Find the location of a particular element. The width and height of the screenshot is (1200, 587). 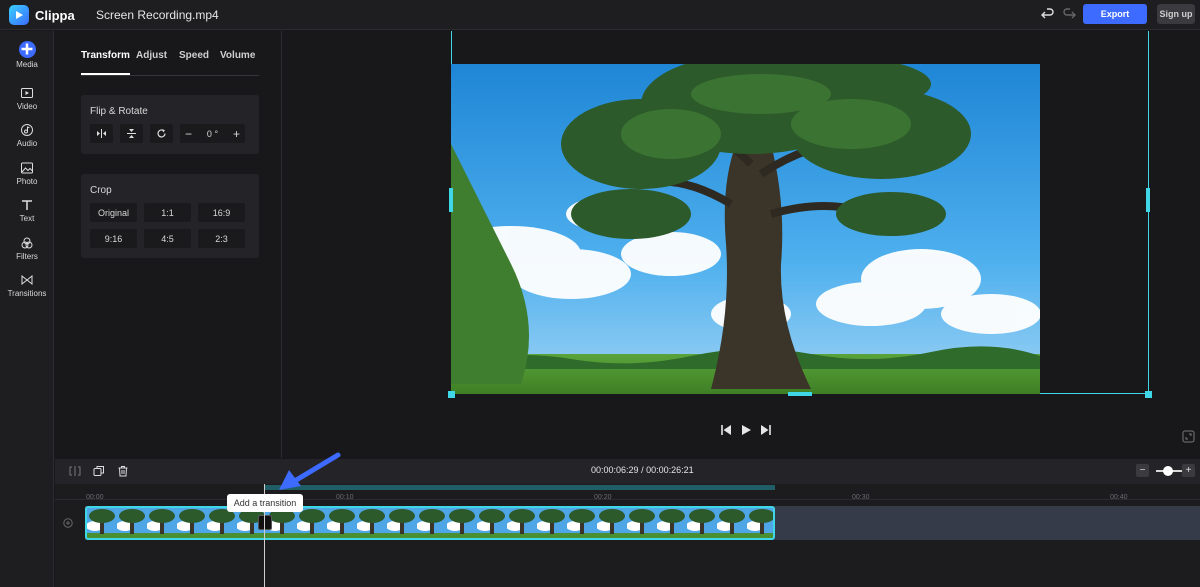

filters-icon is located at coordinates (27, 243).